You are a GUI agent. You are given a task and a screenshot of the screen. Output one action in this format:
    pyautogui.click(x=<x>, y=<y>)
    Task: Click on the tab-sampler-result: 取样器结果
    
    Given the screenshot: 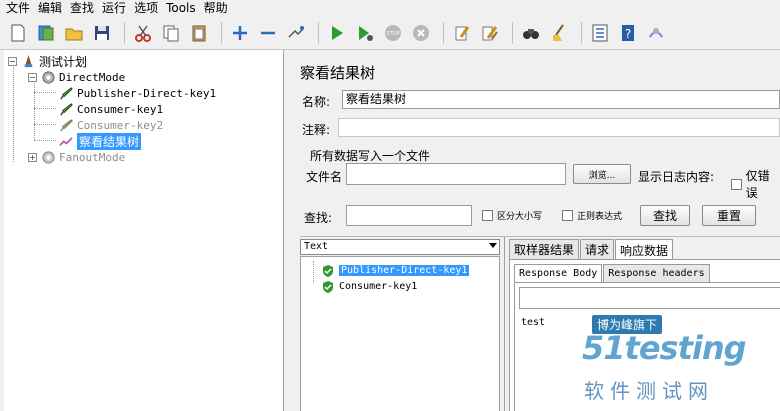 What is the action you would take?
    pyautogui.click(x=544, y=249)
    